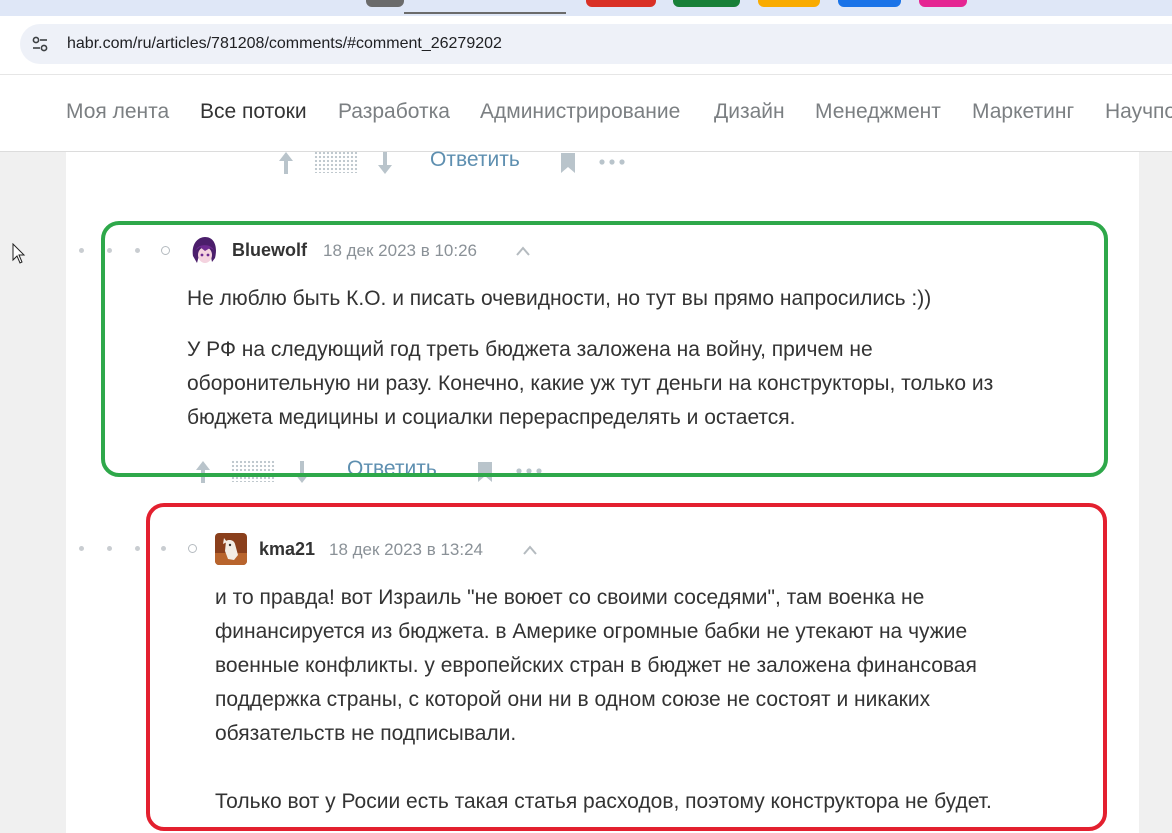 The width and height of the screenshot is (1172, 833). Describe the element at coordinates (19, 253) in the screenshot. I see `mouse-cursor-icon` at that location.